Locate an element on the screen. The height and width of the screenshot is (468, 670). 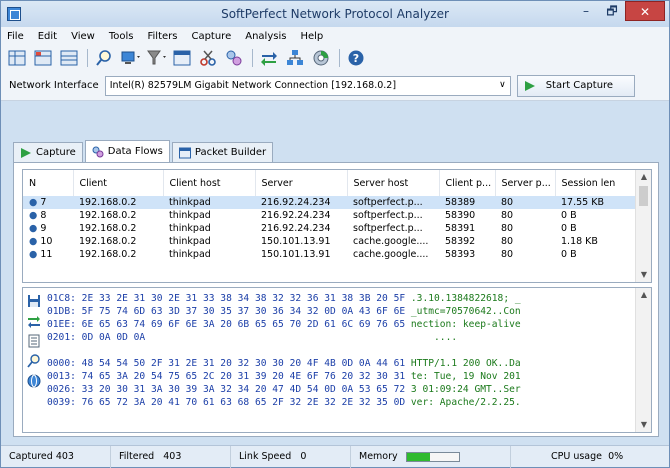
column-header: N is located at coordinates (48, 183).